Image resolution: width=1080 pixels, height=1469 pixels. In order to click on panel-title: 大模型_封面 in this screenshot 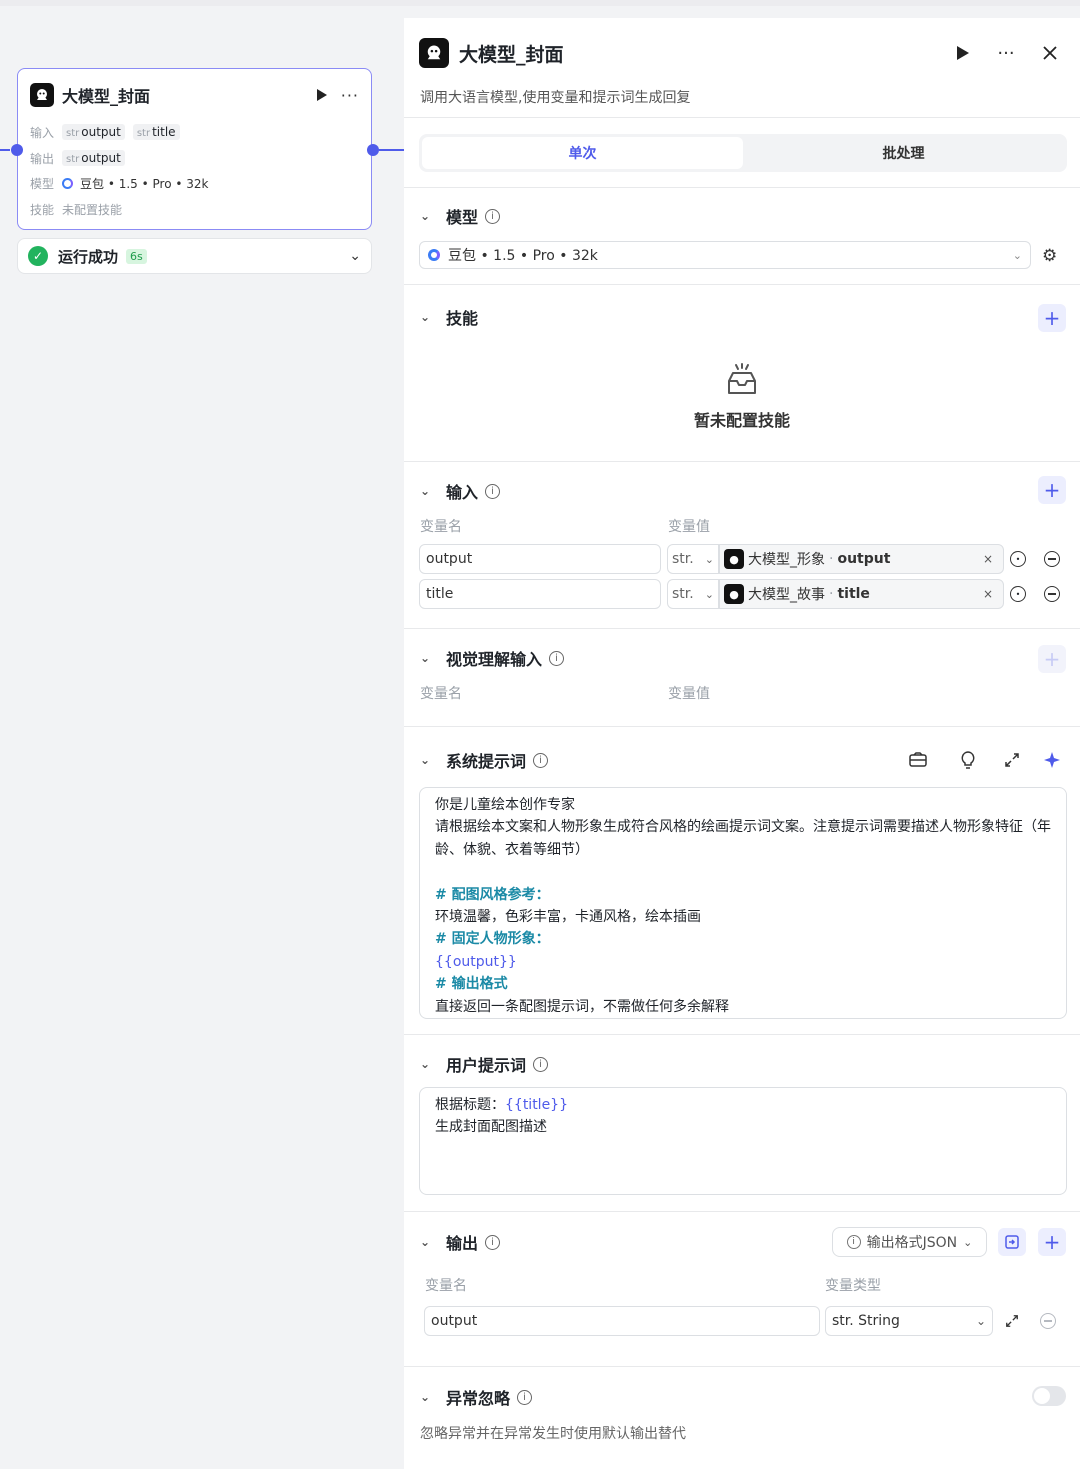, I will do `click(696, 53)`.